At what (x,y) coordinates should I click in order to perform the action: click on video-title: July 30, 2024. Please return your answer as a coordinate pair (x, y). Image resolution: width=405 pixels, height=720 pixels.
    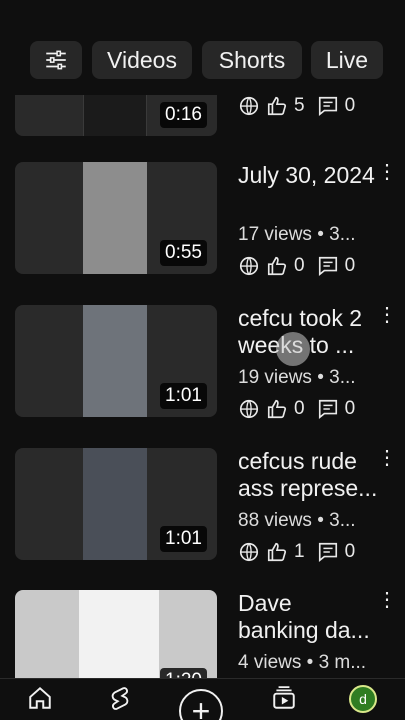
    Looking at the image, I should click on (308, 175).